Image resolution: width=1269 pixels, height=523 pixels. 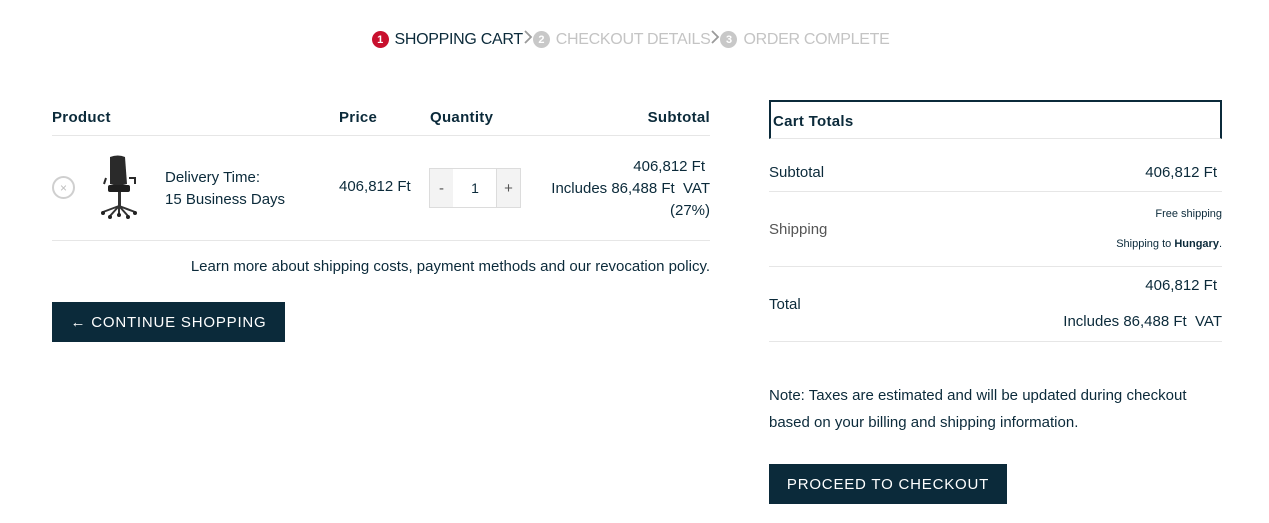 I want to click on cart-table-header: Product Price Quantity Subtotal, so click(x=381, y=118).